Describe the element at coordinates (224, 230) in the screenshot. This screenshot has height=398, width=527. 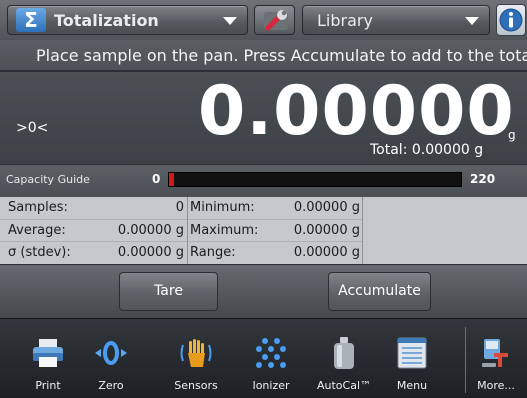
I see `maximum-label: Maximum:` at that location.